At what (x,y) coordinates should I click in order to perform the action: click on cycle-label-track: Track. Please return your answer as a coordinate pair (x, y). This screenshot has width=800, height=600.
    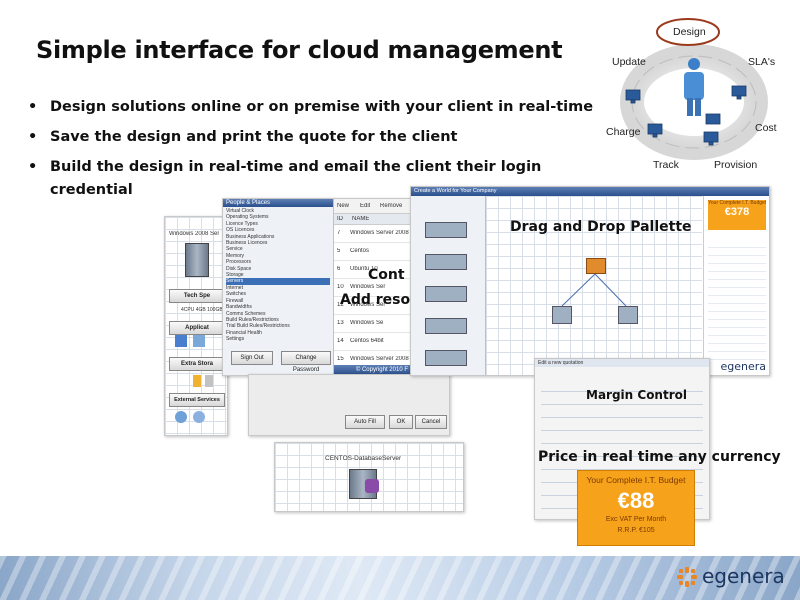
    Looking at the image, I should click on (666, 165).